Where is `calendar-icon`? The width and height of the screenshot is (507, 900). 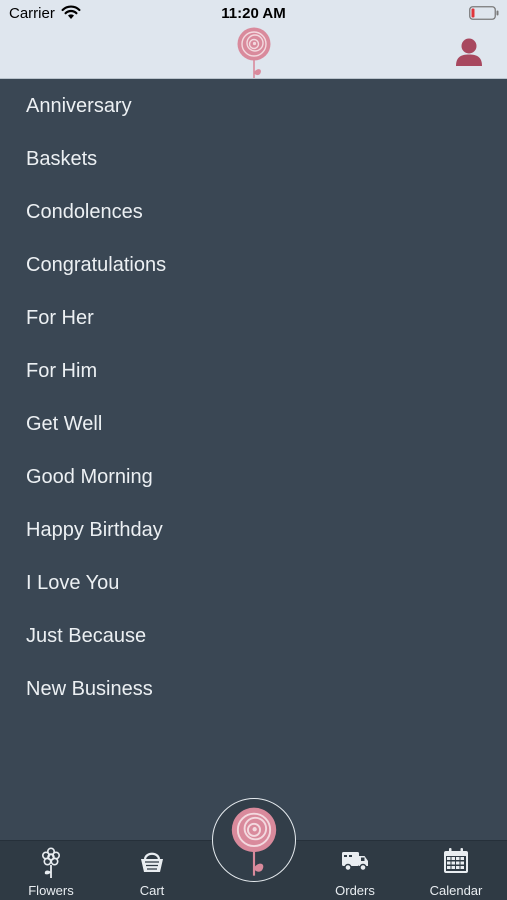
calendar-icon is located at coordinates (456, 860).